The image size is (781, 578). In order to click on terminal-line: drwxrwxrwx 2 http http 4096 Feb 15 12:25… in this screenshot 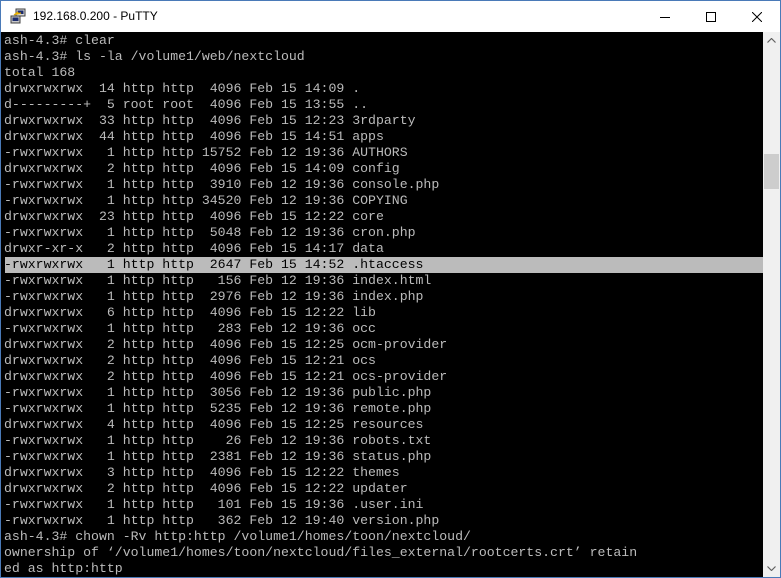, I will do `click(226, 344)`.